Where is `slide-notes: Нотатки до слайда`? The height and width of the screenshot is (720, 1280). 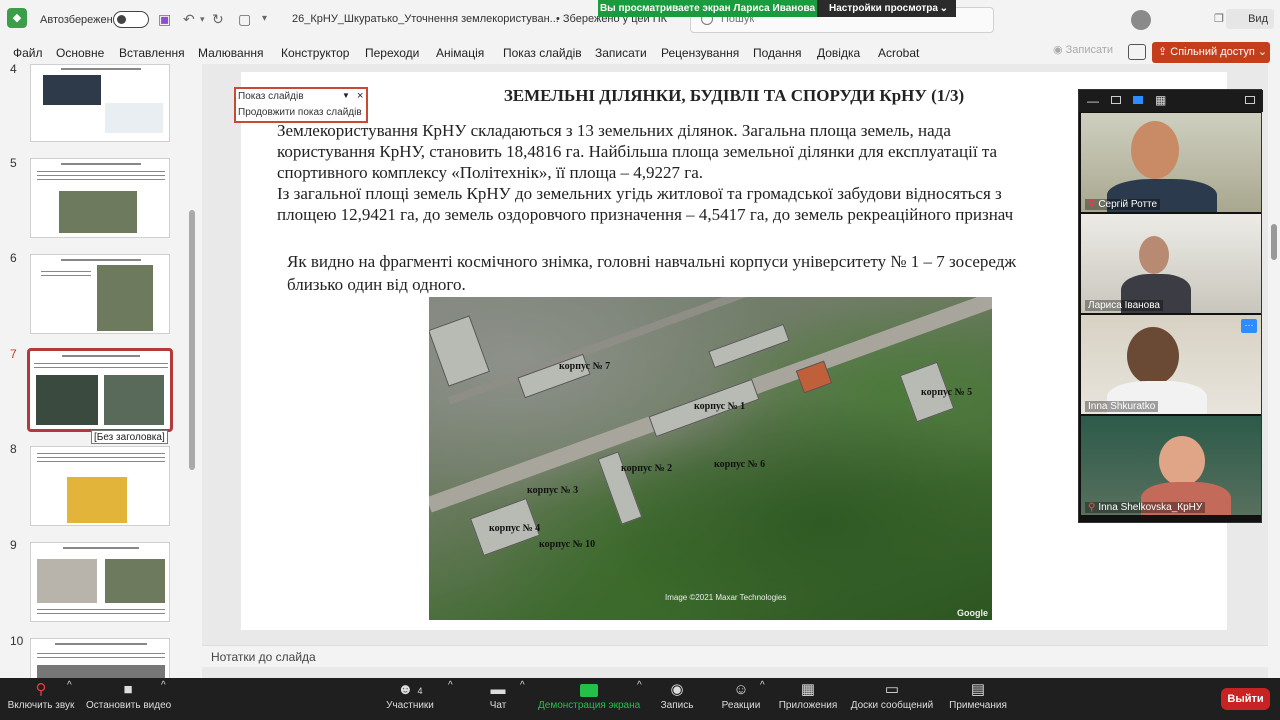 slide-notes: Нотатки до слайда is located at coordinates (735, 656).